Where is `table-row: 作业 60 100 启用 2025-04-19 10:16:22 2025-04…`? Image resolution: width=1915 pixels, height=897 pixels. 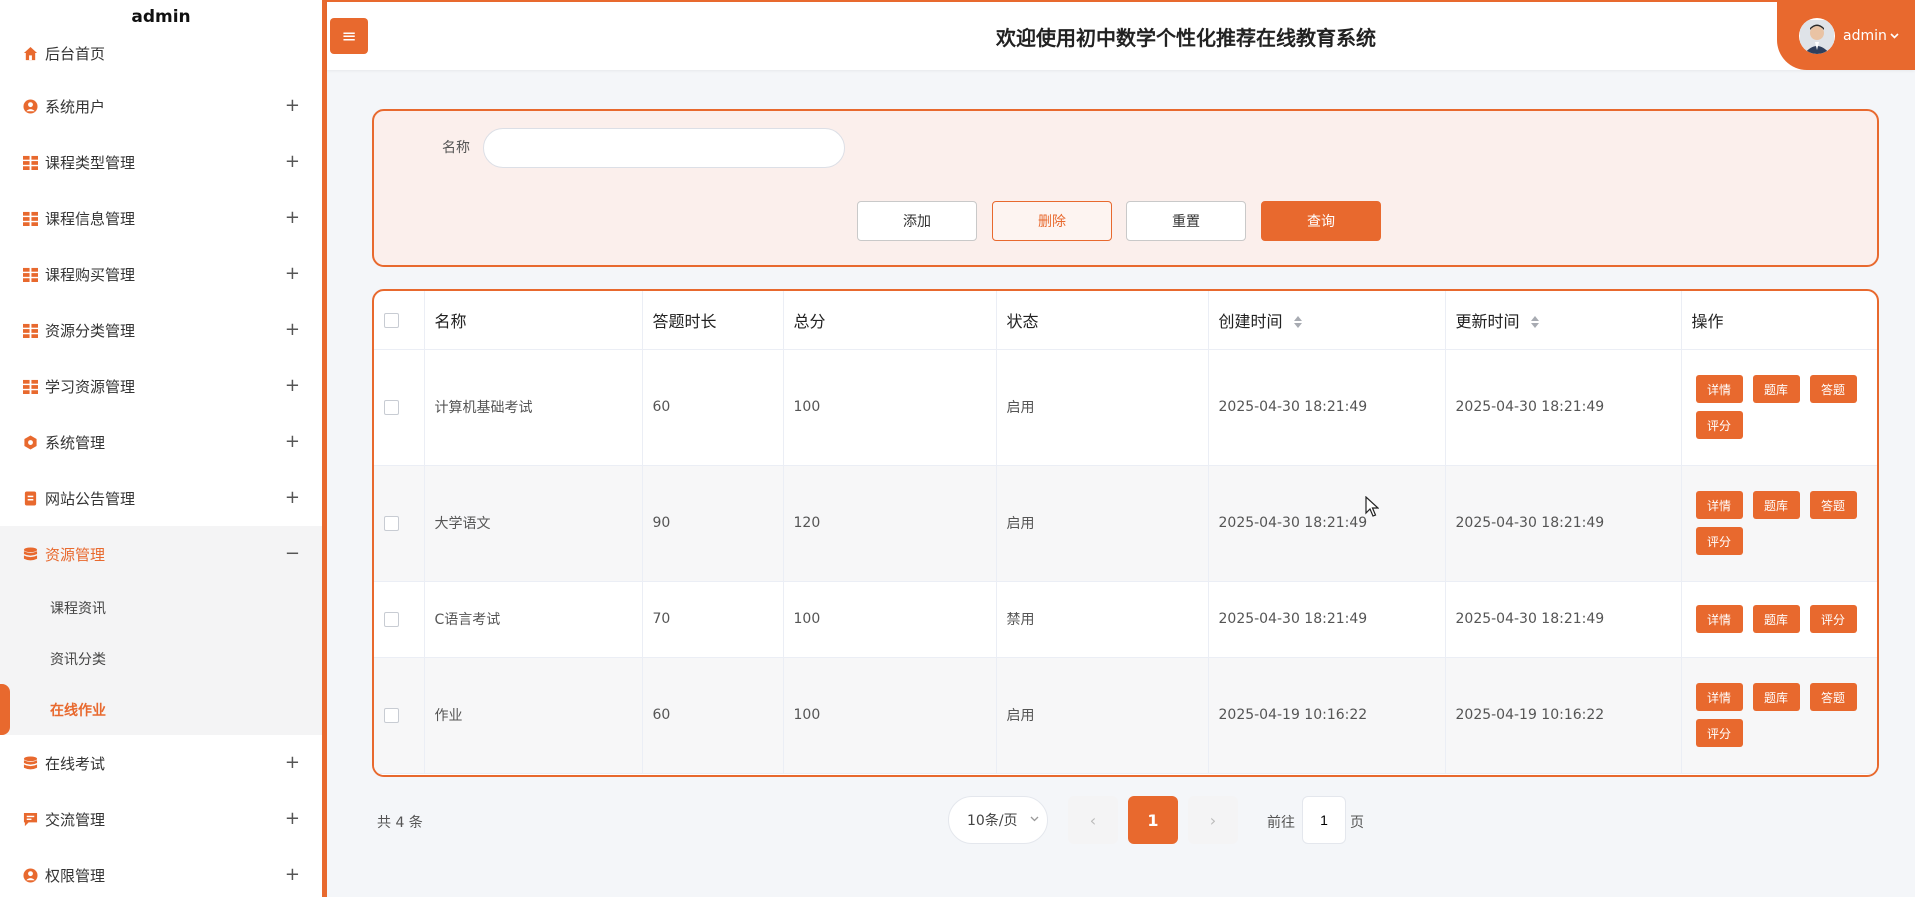 table-row: 作业 60 100 启用 2025-04-19 10:16:22 2025-04… is located at coordinates (1125, 715).